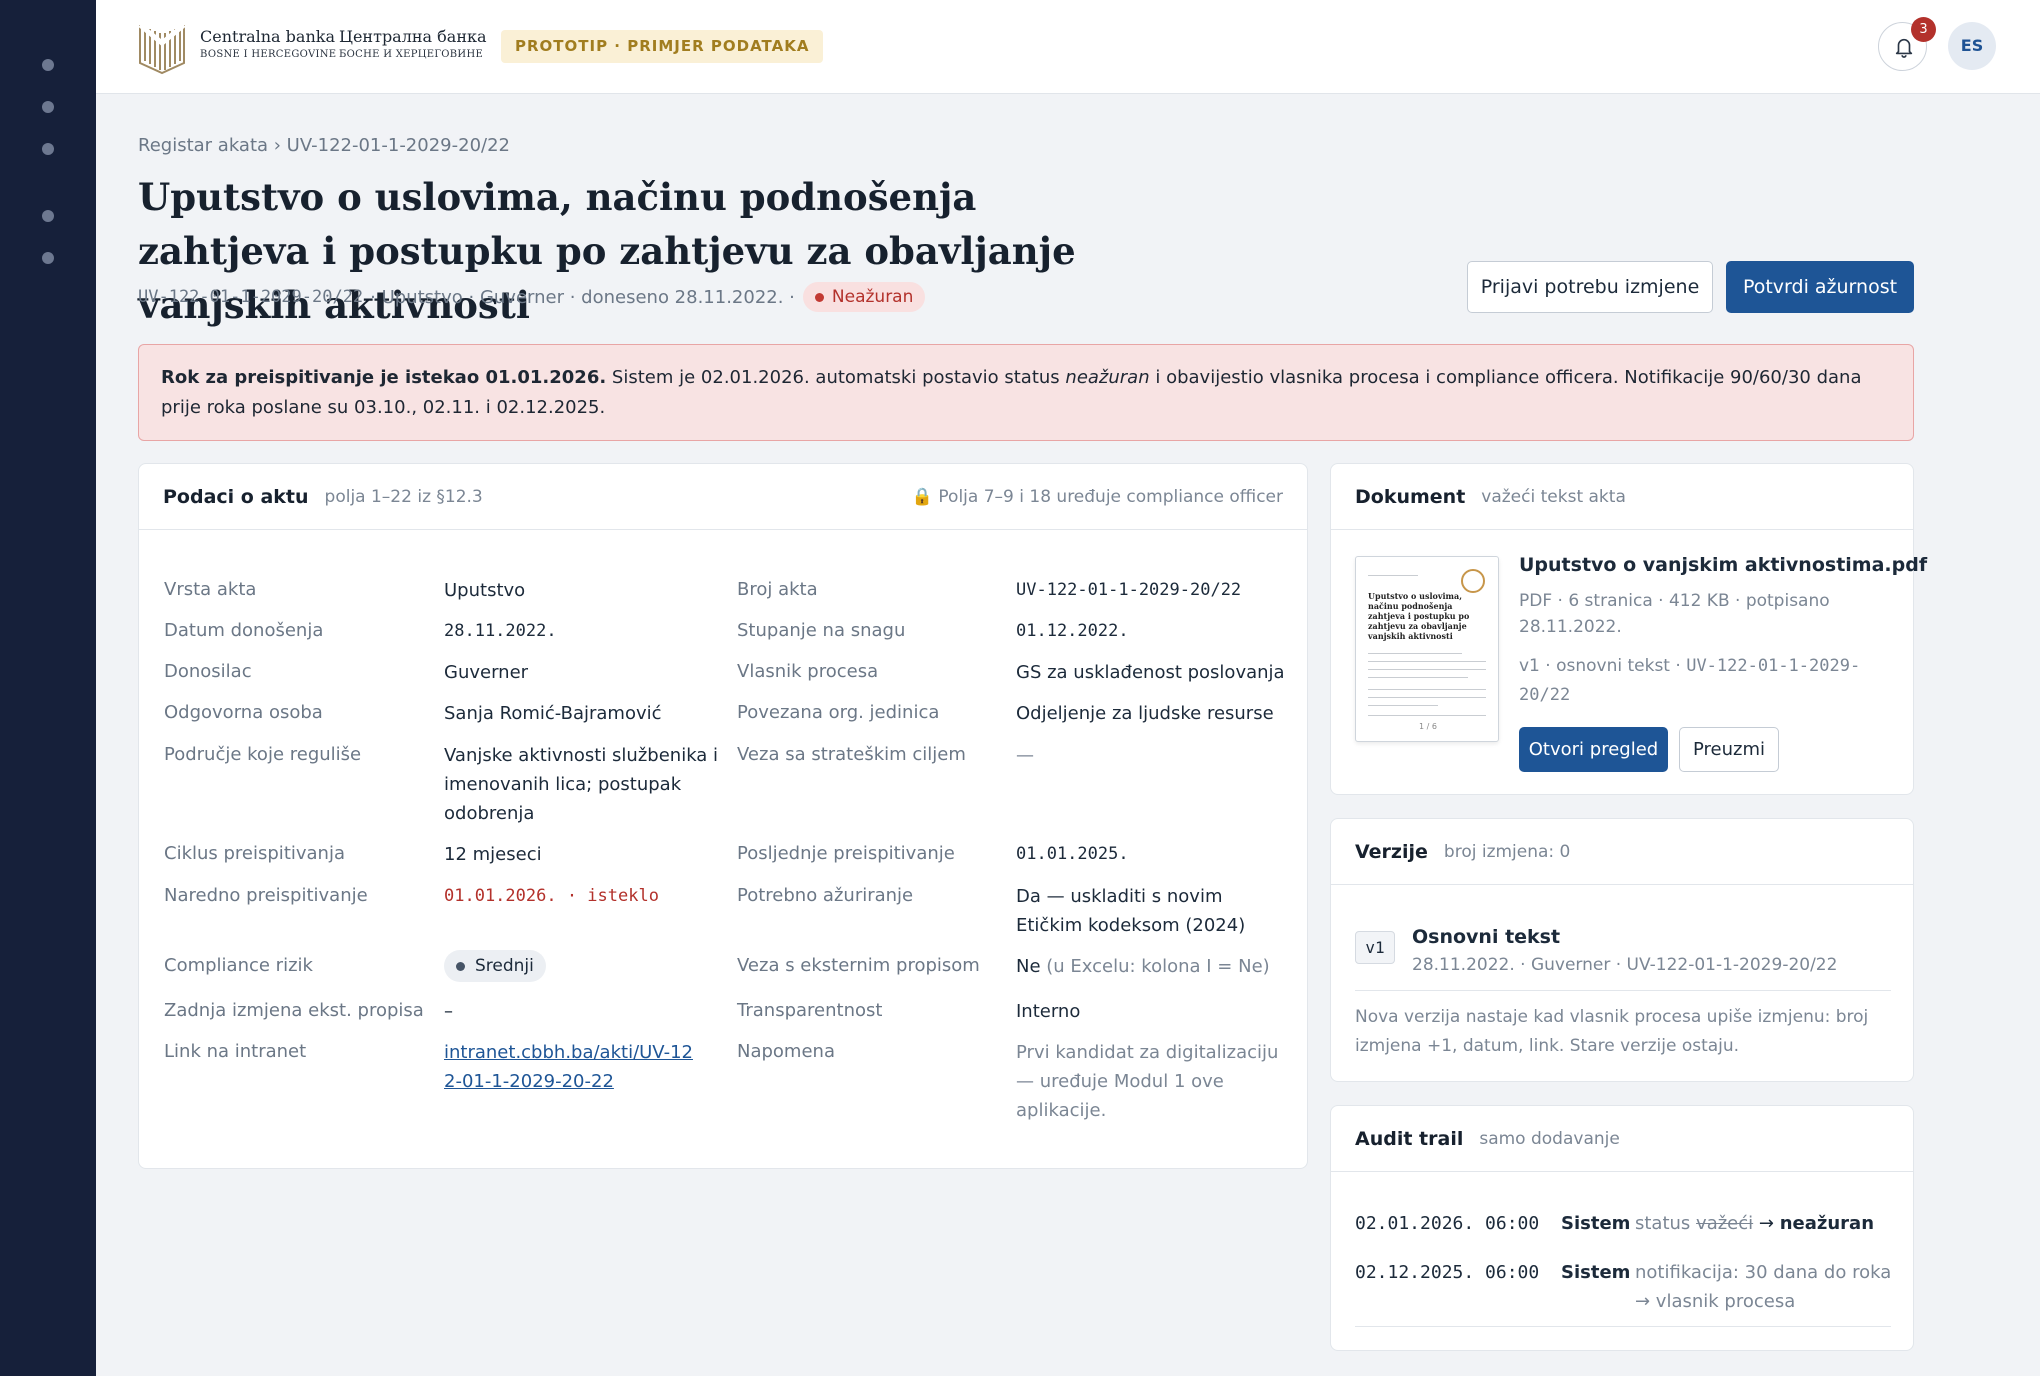  I want to click on report-change-button: Prijavi potrebu izmjene, so click(1590, 287).